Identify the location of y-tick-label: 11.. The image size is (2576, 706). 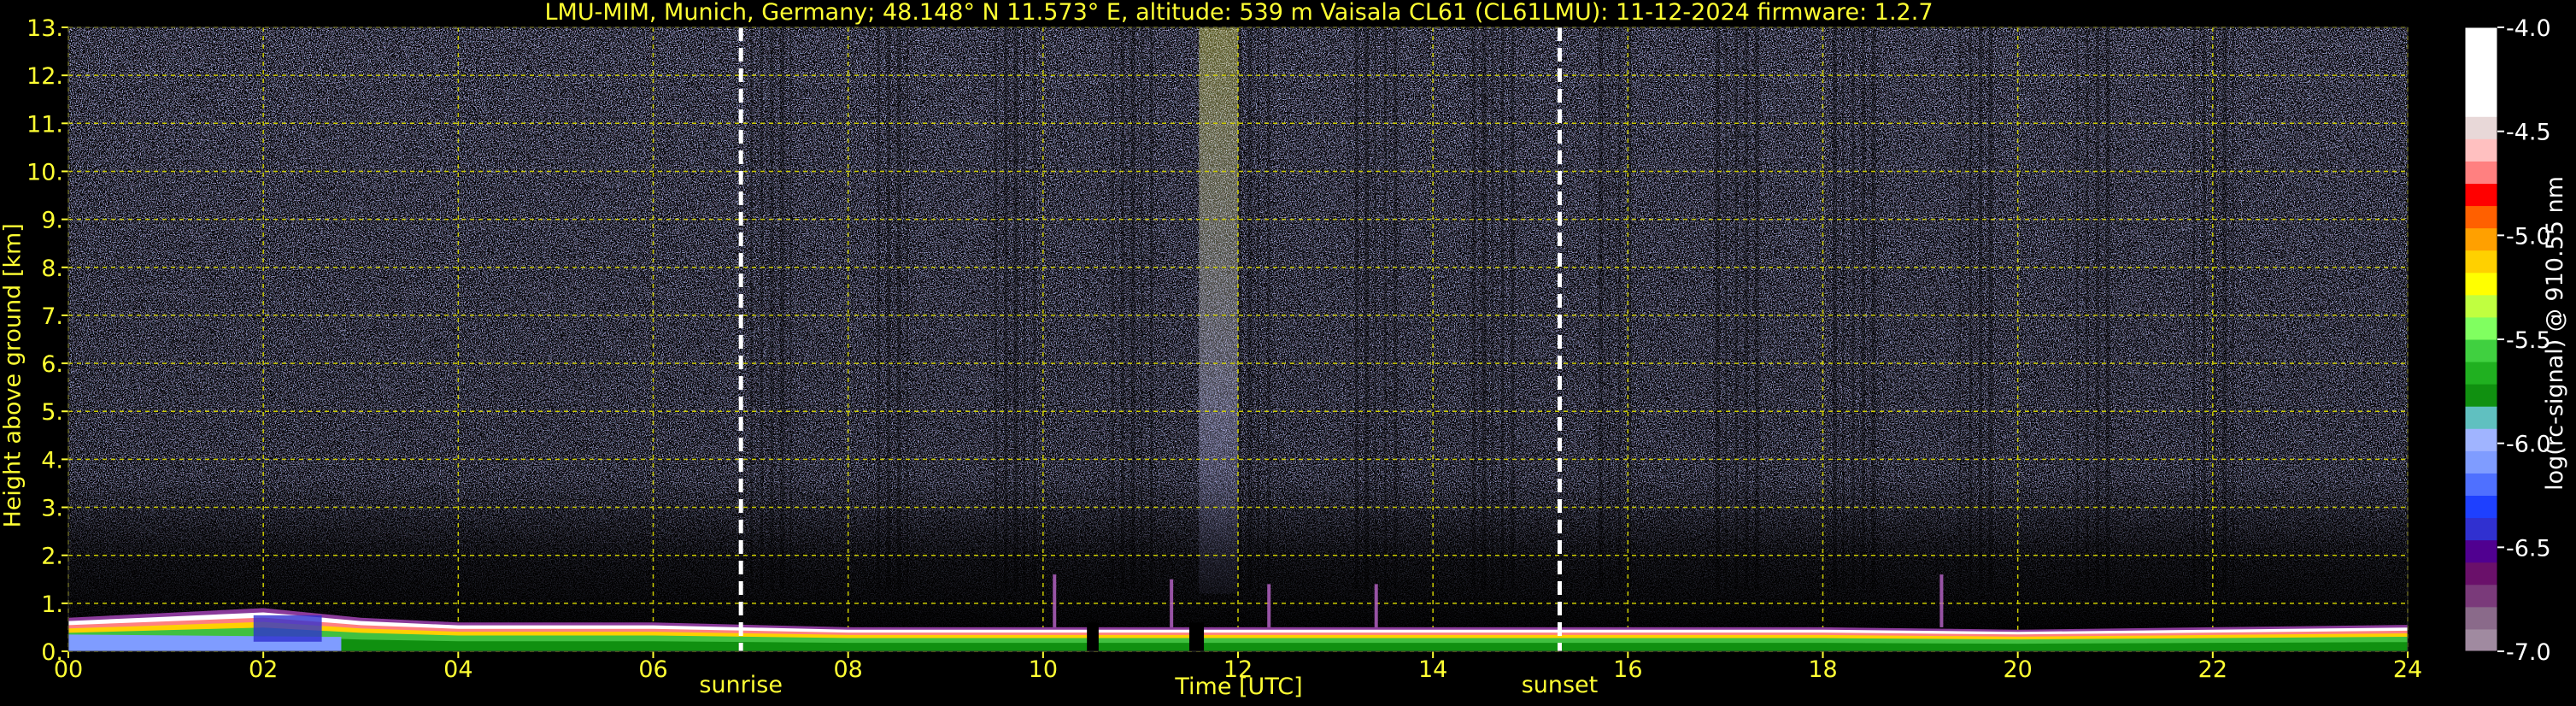
(44, 124).